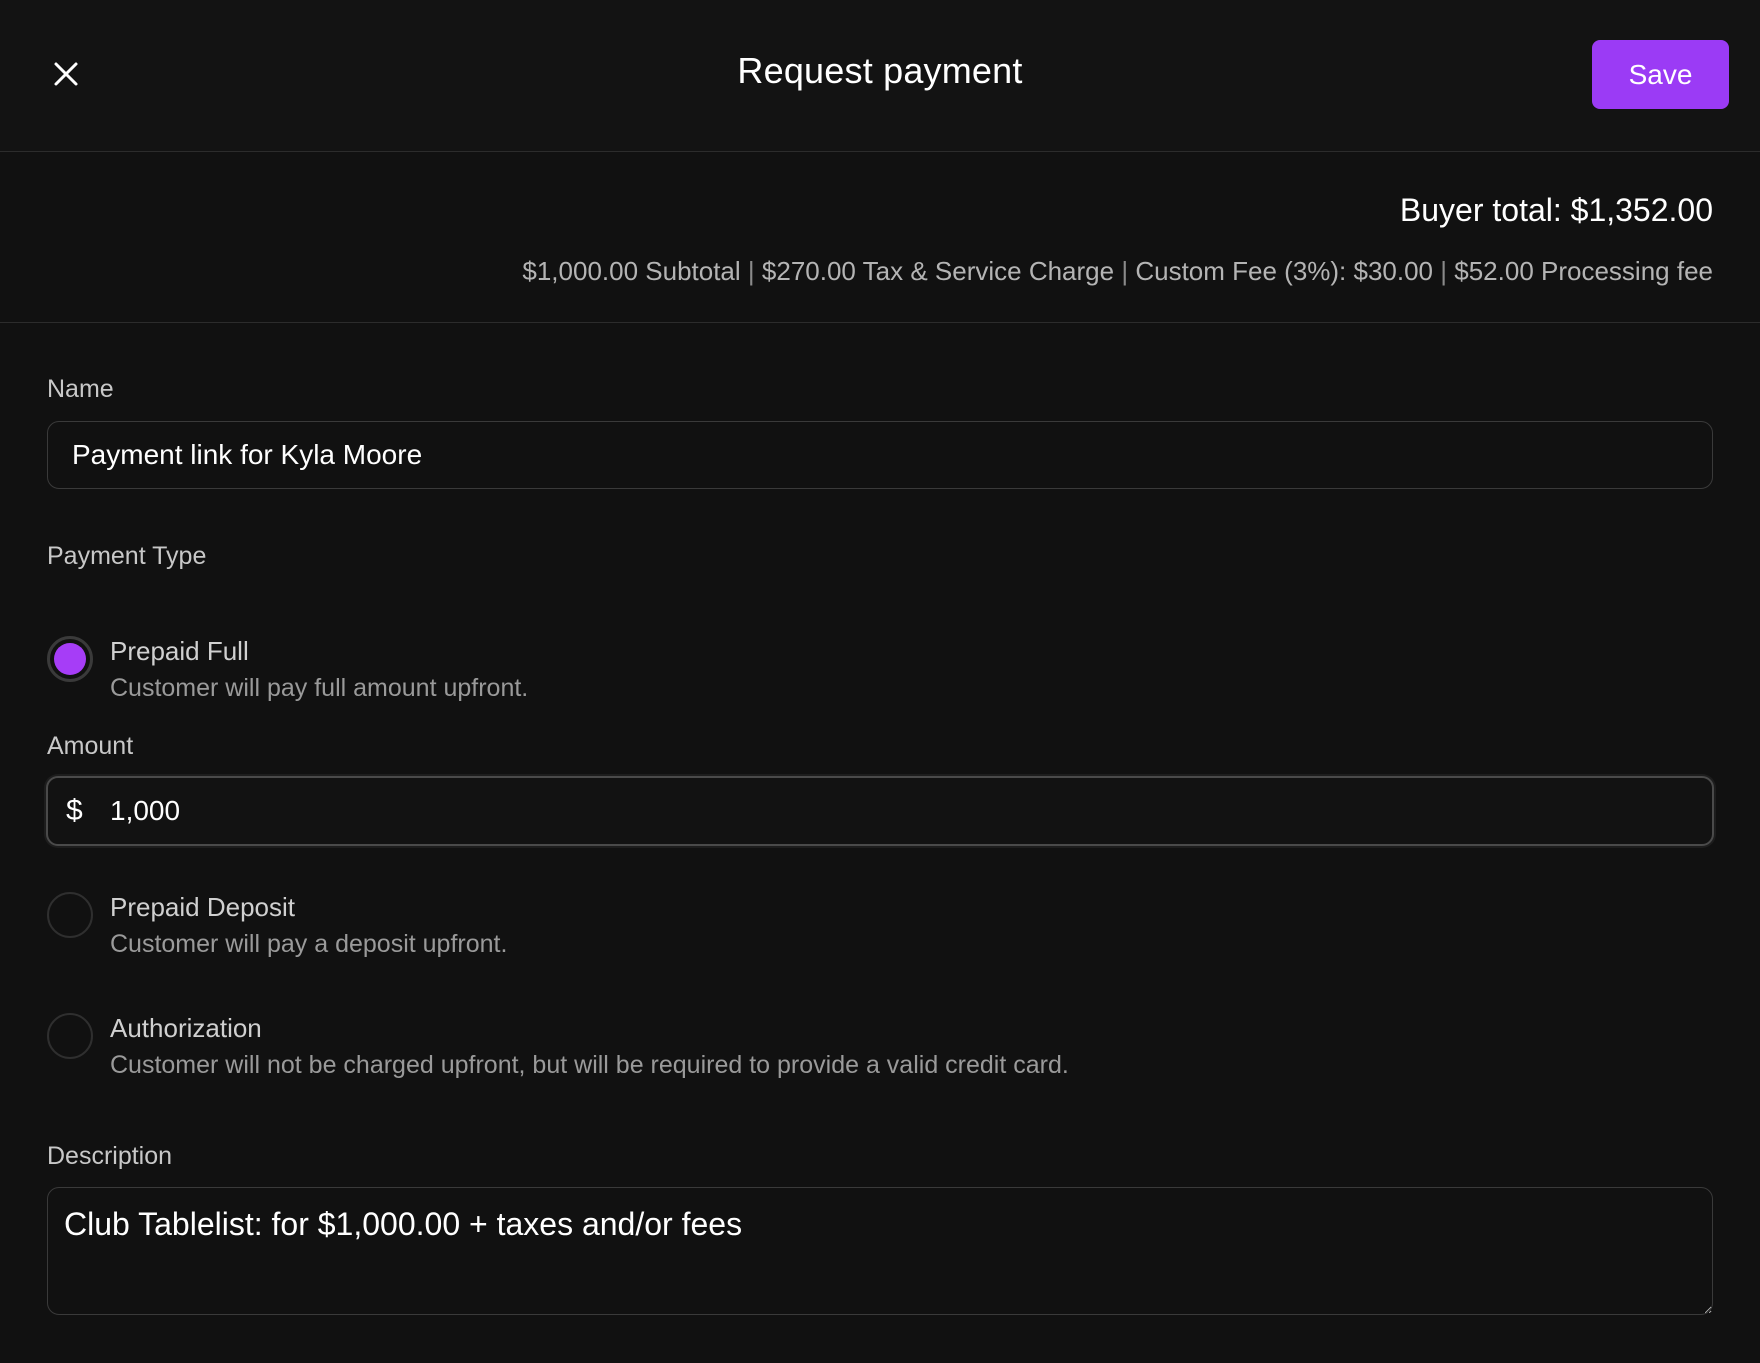 This screenshot has height=1363, width=1760. I want to click on currency-symbol: $, so click(74, 810).